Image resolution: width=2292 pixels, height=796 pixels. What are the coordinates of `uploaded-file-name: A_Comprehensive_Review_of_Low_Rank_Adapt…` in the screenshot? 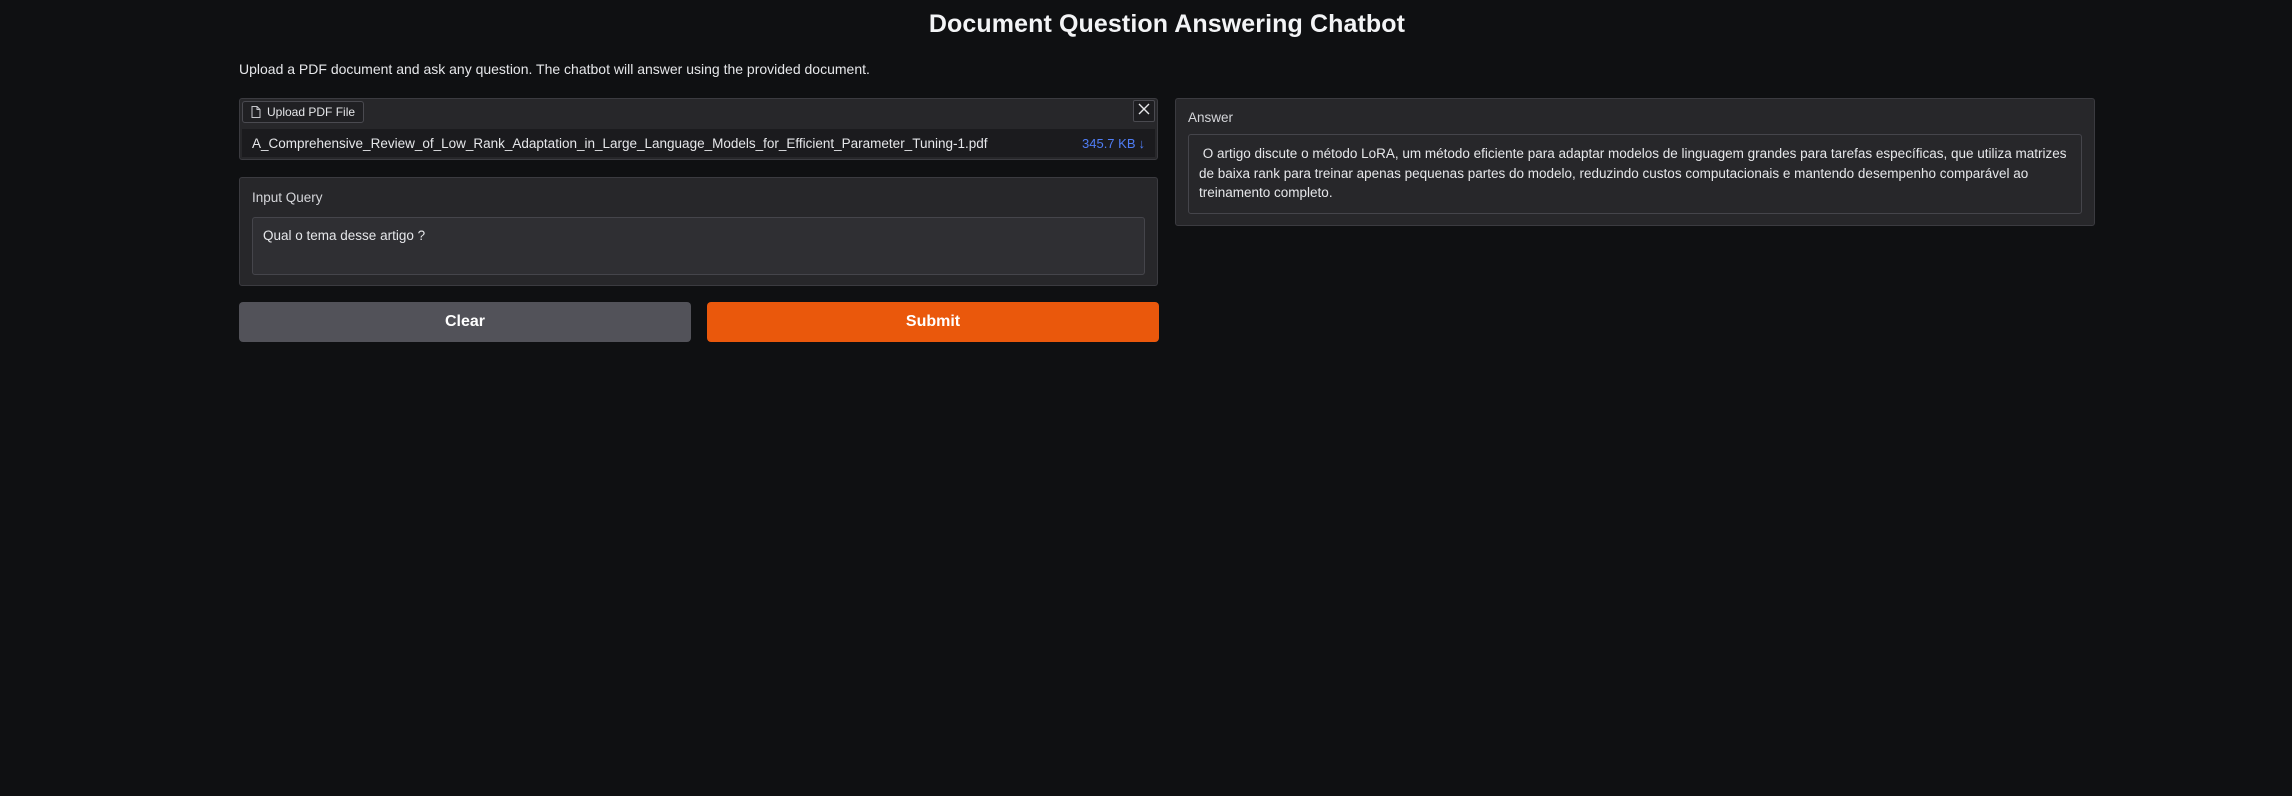 It's located at (620, 143).